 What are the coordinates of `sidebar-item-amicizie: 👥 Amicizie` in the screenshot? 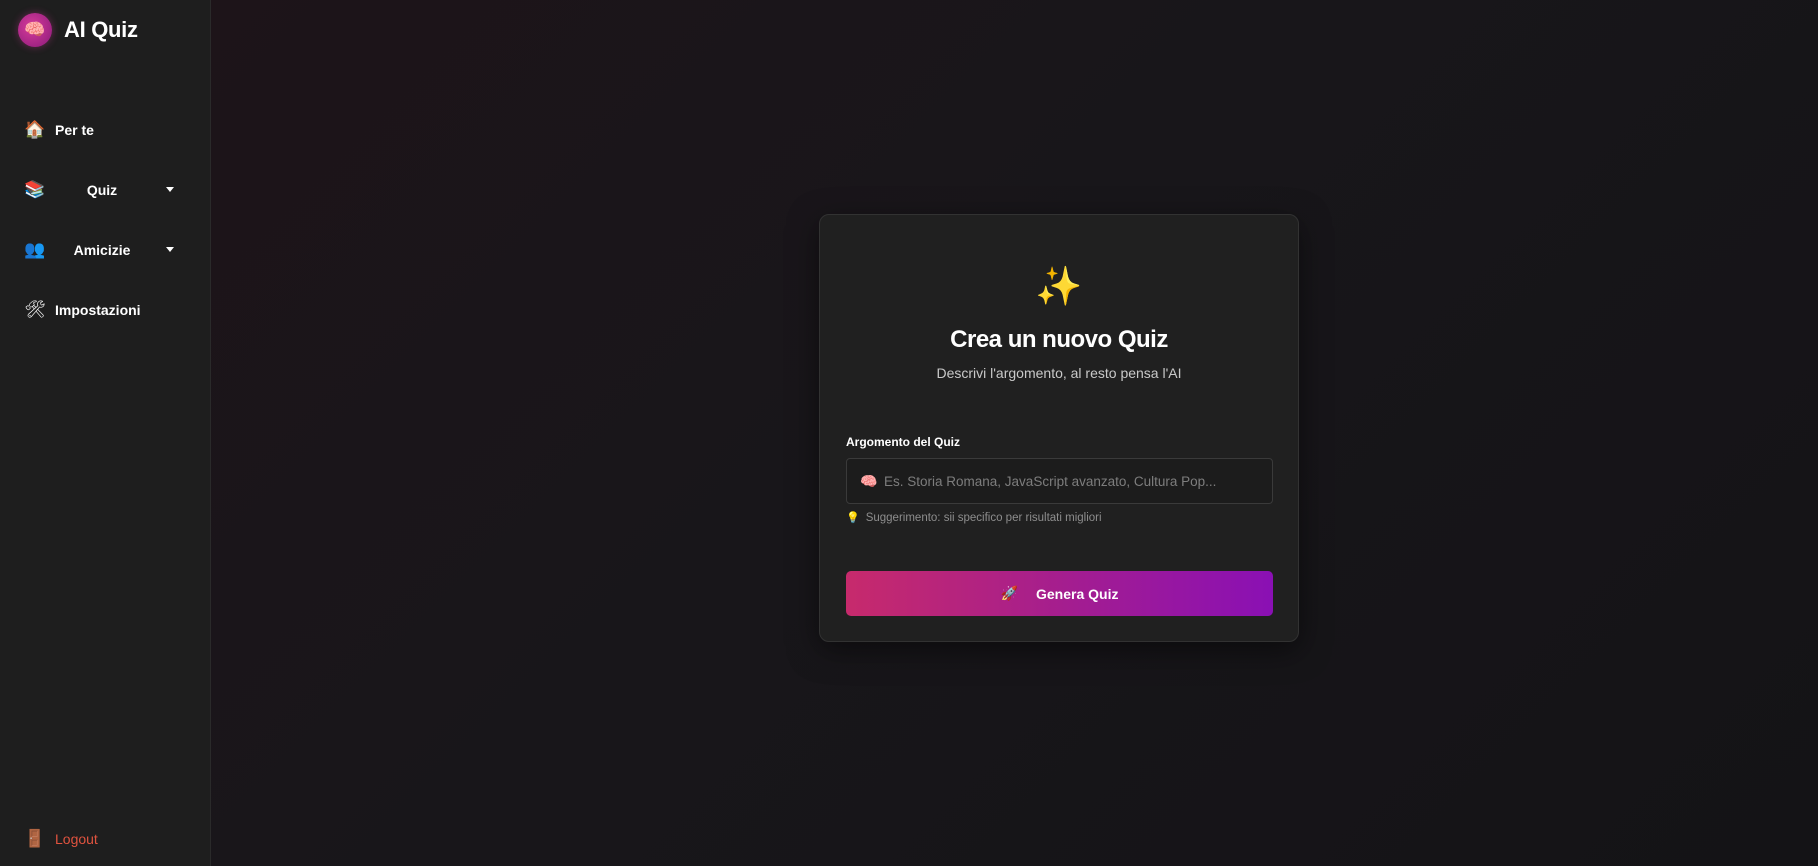 It's located at (105, 250).